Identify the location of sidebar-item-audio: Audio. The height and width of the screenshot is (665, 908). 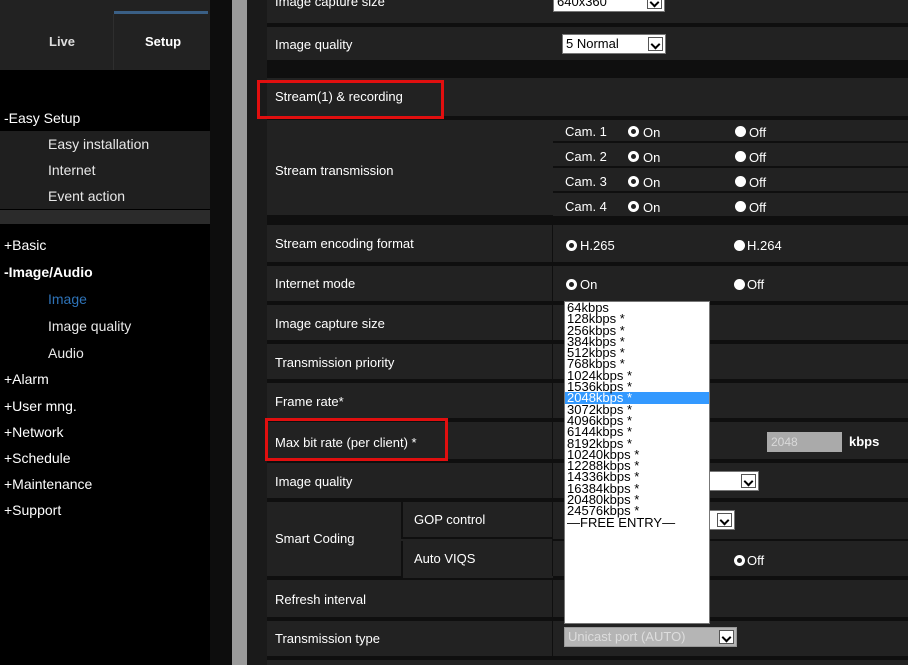
(66, 353).